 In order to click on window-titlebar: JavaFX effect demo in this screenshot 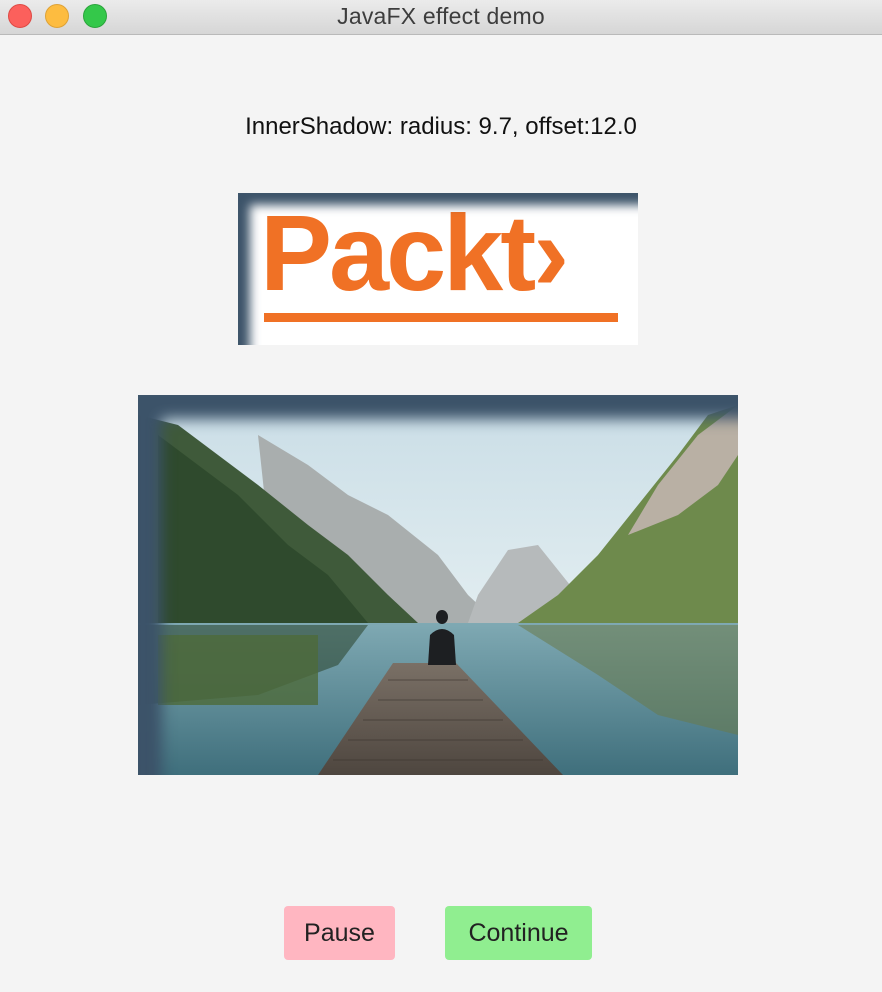, I will do `click(441, 17)`.